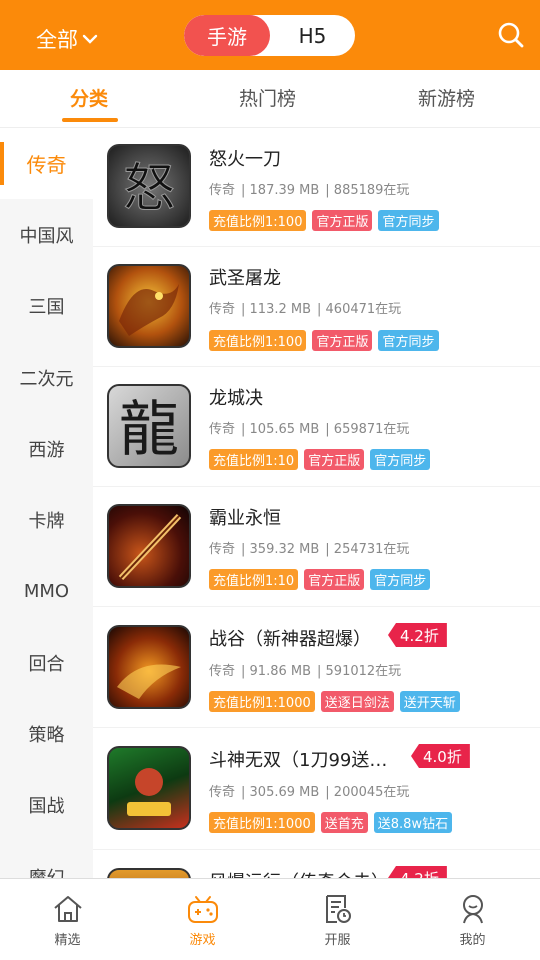  I want to click on sidebar-item-journey-west: 西游, so click(46, 448).